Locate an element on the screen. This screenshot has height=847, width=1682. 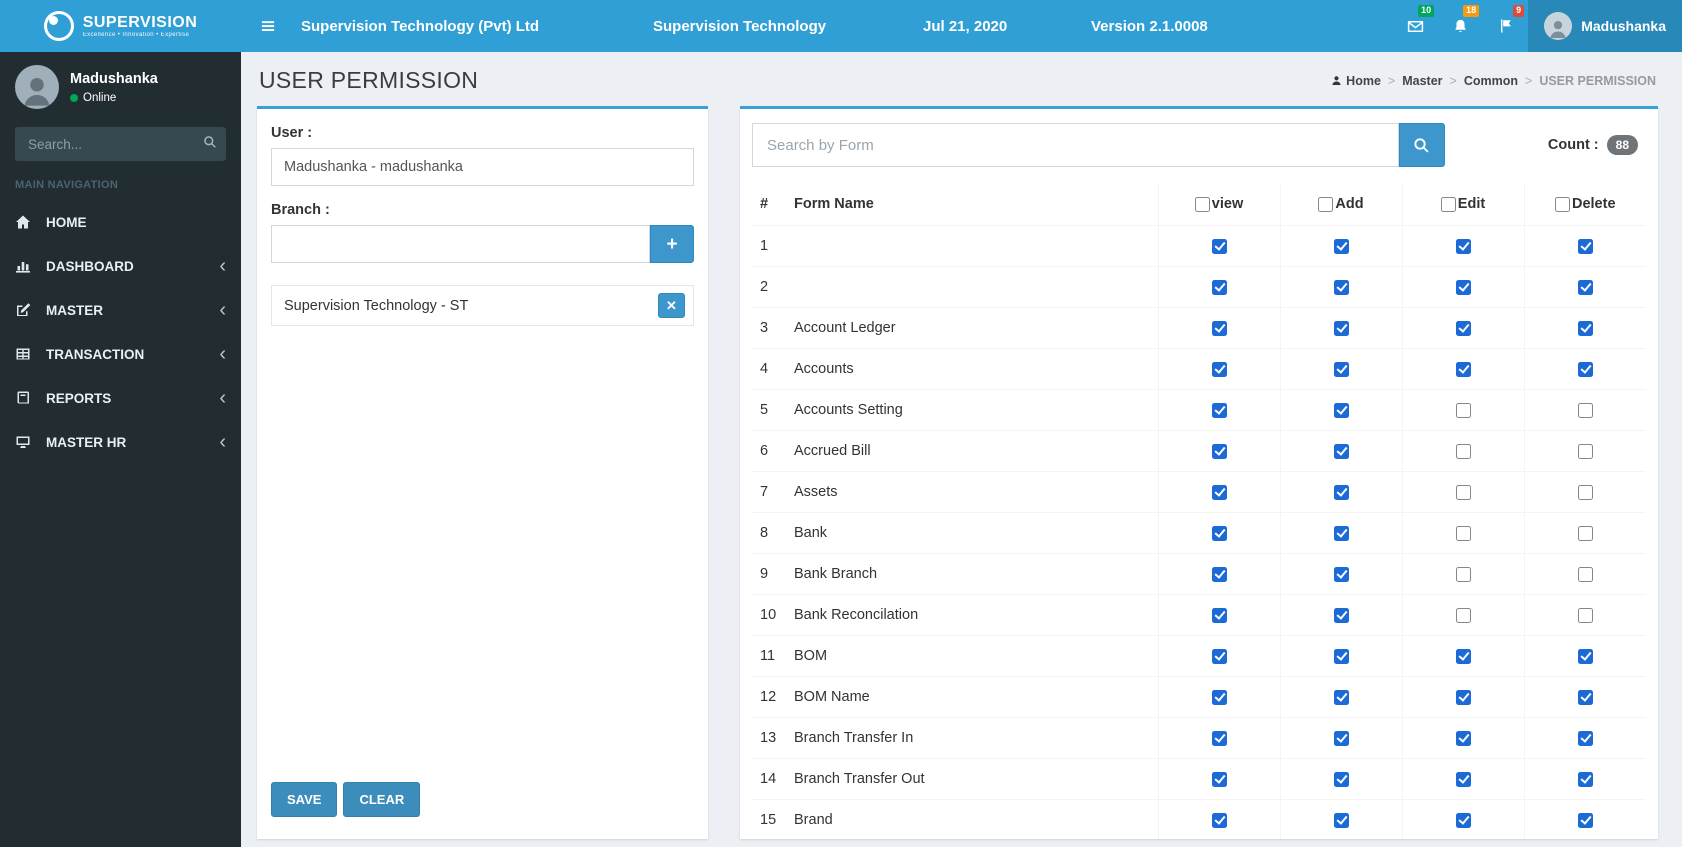
sidebar-item-transaction: TRANSACTION ‹ is located at coordinates (120, 354).